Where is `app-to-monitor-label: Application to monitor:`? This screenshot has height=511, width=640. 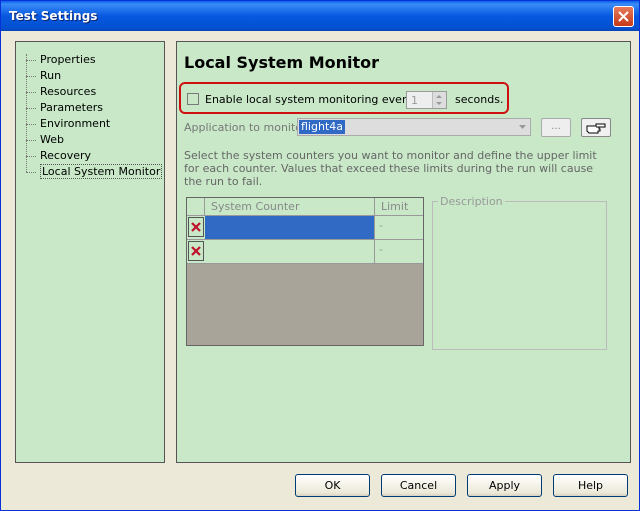
app-to-monitor-label: Application to monitor: is located at coordinates (247, 127).